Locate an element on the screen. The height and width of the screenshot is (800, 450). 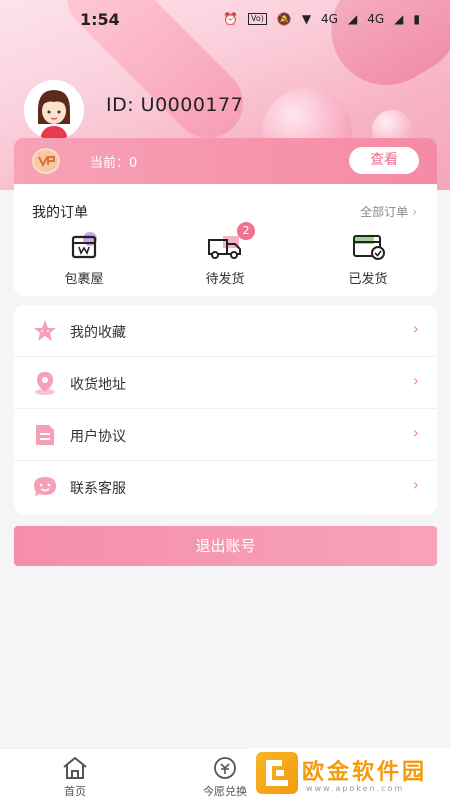
star-icon is located at coordinates (45, 331).